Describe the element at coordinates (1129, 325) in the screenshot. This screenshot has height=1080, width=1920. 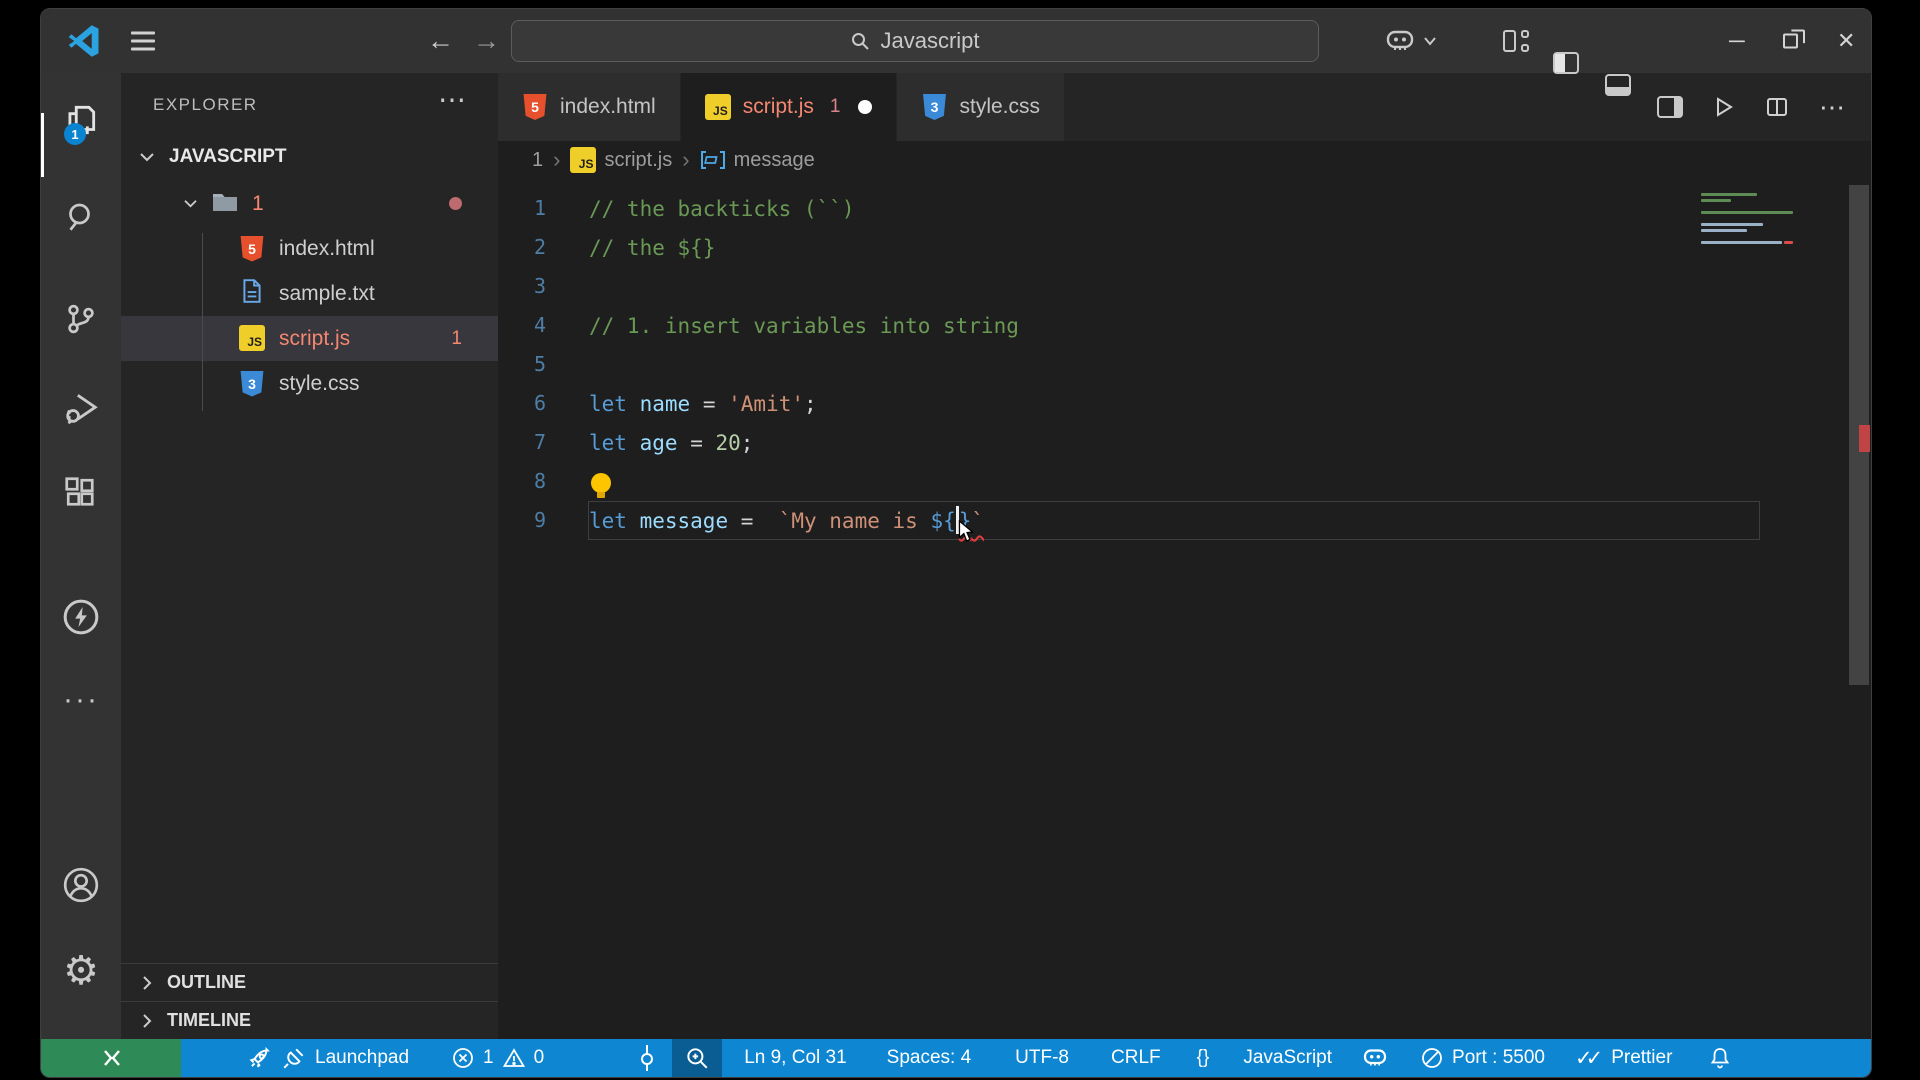
I see `code-line-4: 4// 1. insert variables into string` at that location.